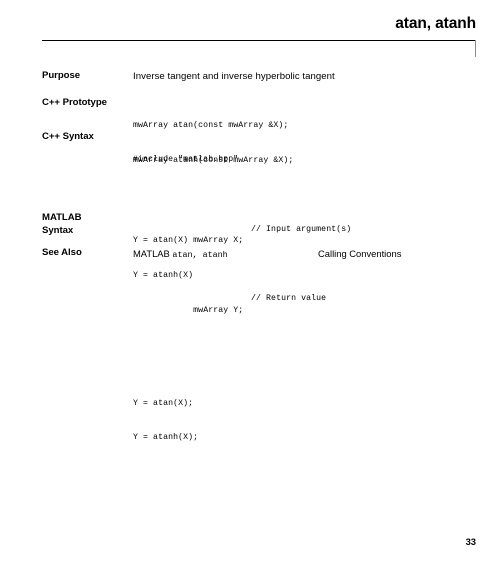  I want to click on header-tab-tick, so click(476, 48).